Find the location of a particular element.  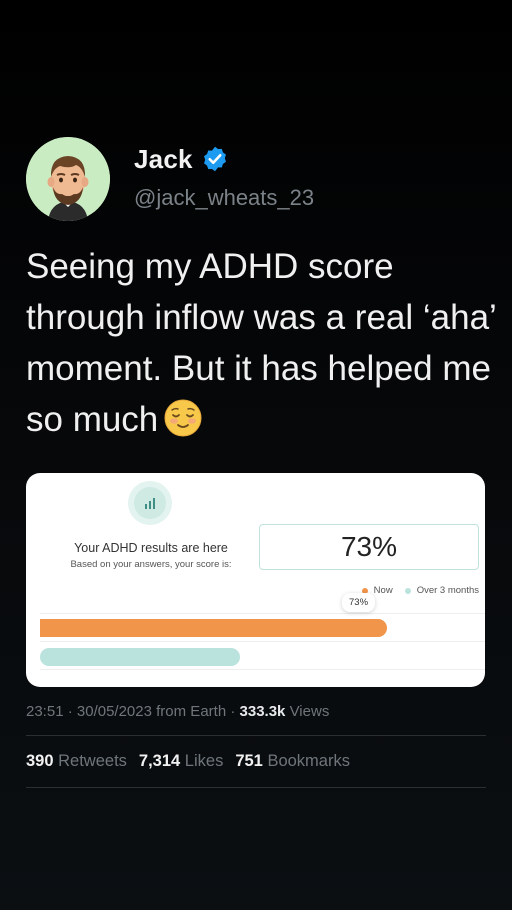

display-name: Jack is located at coordinates (163, 159).